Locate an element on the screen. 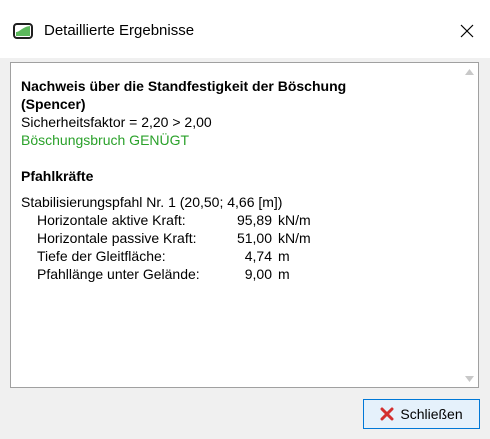 The width and height of the screenshot is (490, 439). row-label: Pfahllänge unter Gelände: is located at coordinates (118, 274).